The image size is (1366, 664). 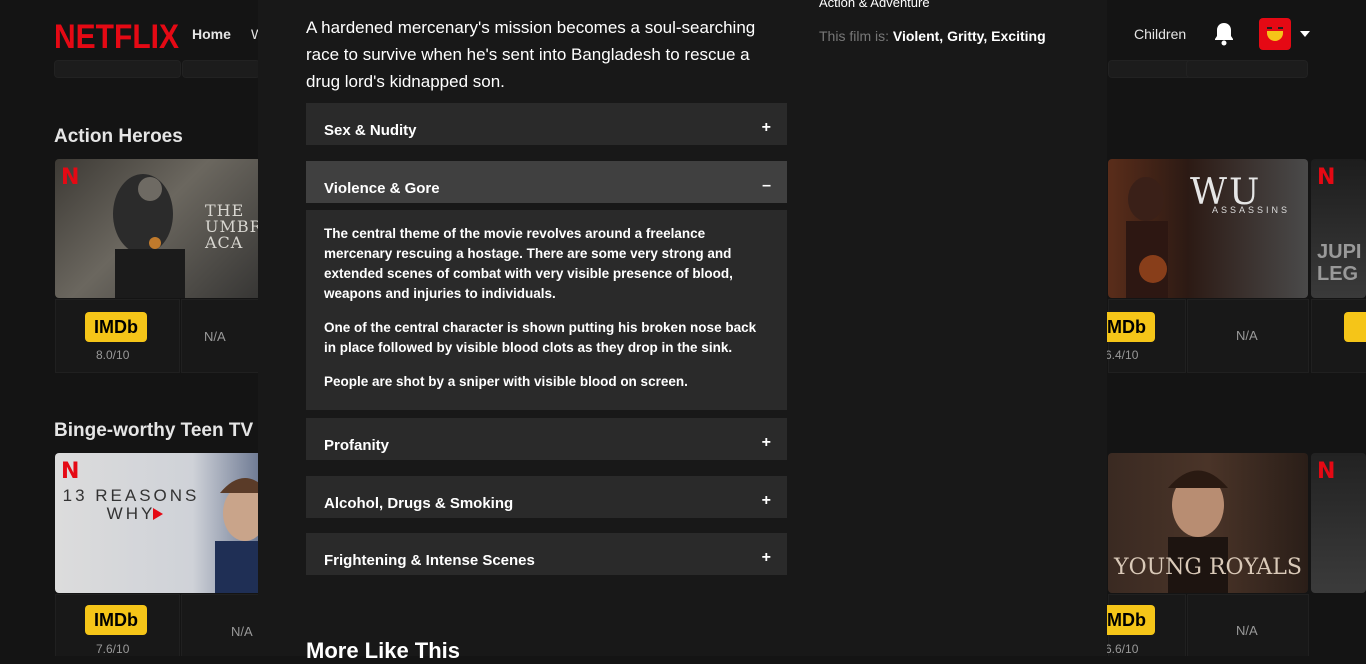 I want to click on rating-panel-imdb: IM, so click(x=1338, y=336).